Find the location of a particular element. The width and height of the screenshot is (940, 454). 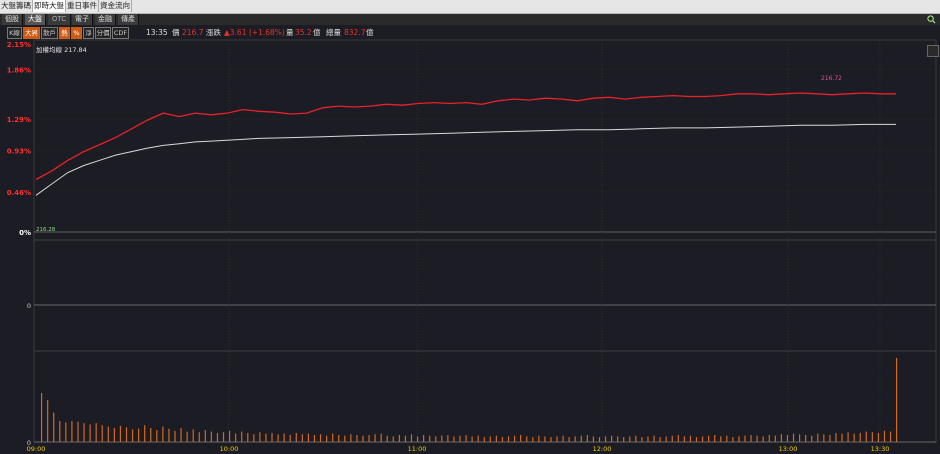

x-tick-label: 11:00 is located at coordinates (417, 449).